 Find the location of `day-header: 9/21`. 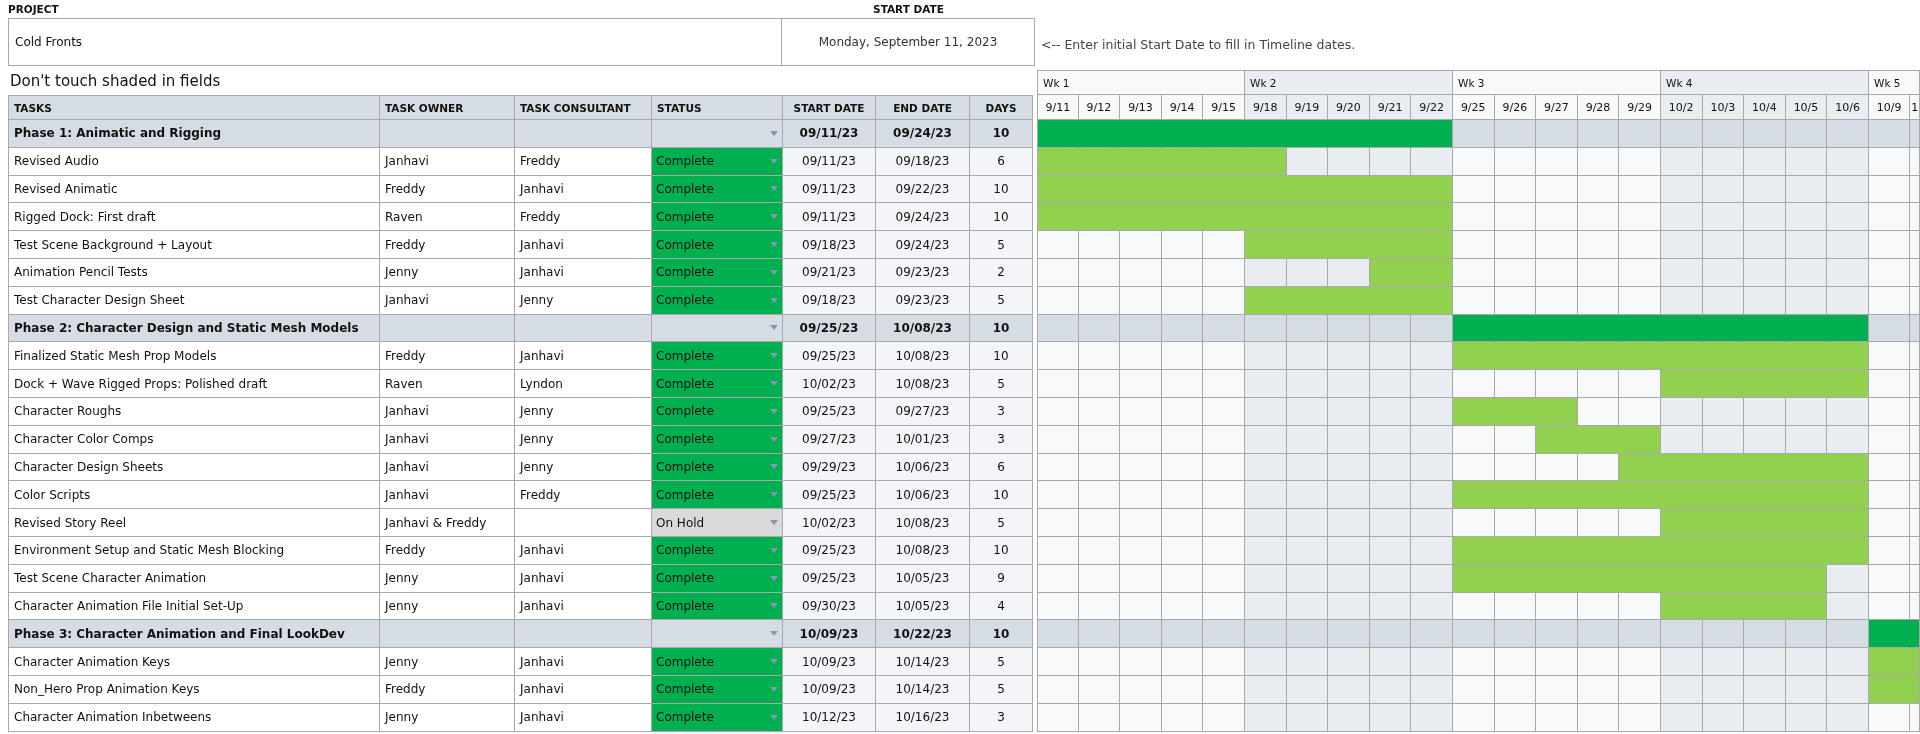

day-header: 9/21 is located at coordinates (1390, 107).